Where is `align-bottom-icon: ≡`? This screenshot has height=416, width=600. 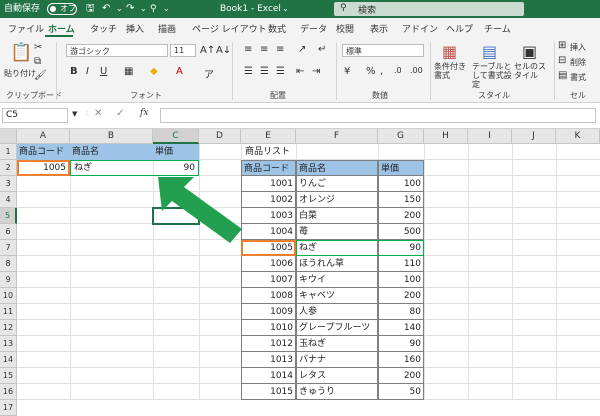
align-bottom-icon: ≡ is located at coordinates (280, 49).